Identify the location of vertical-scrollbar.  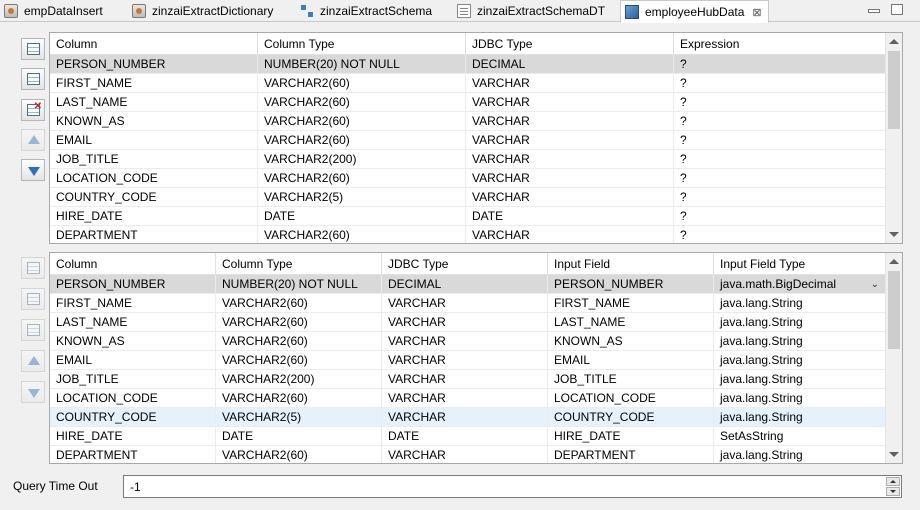
(893, 358).